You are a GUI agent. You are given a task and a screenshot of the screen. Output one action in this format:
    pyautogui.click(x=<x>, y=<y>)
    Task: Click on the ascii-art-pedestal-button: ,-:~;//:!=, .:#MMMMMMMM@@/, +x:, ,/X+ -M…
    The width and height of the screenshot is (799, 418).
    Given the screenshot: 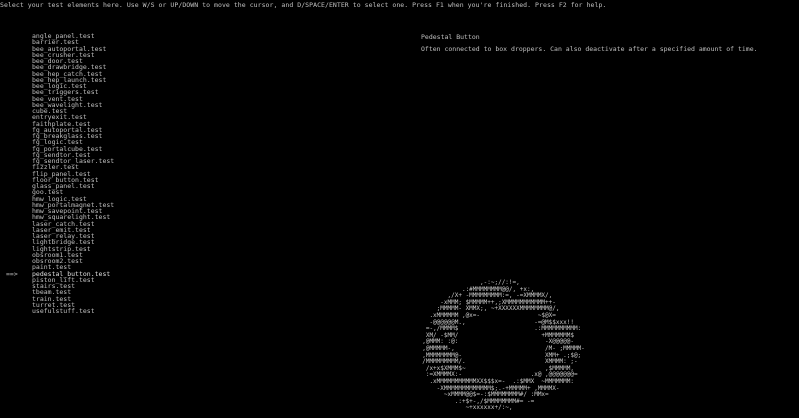 What is the action you would take?
    pyautogui.click(x=503, y=345)
    